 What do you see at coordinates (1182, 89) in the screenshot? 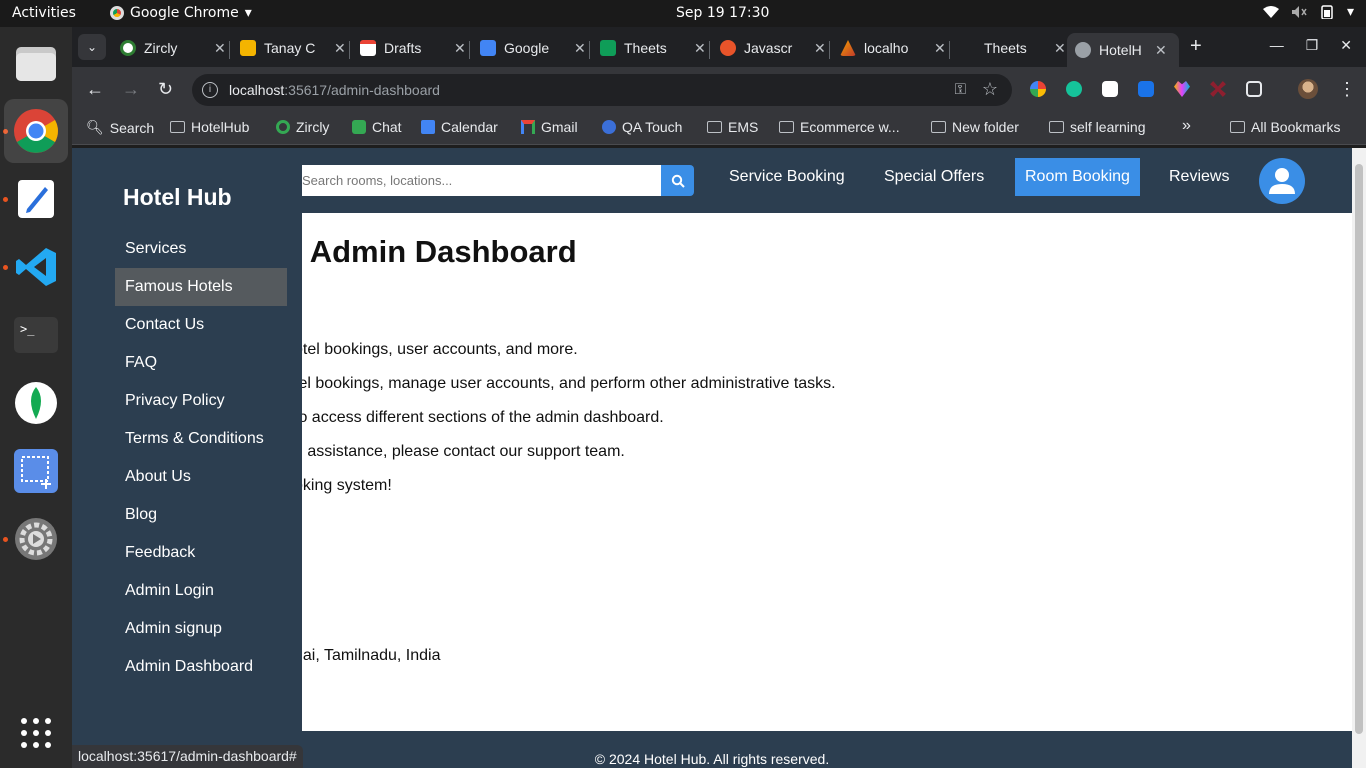
I see `heart-extension-icon` at bounding box center [1182, 89].